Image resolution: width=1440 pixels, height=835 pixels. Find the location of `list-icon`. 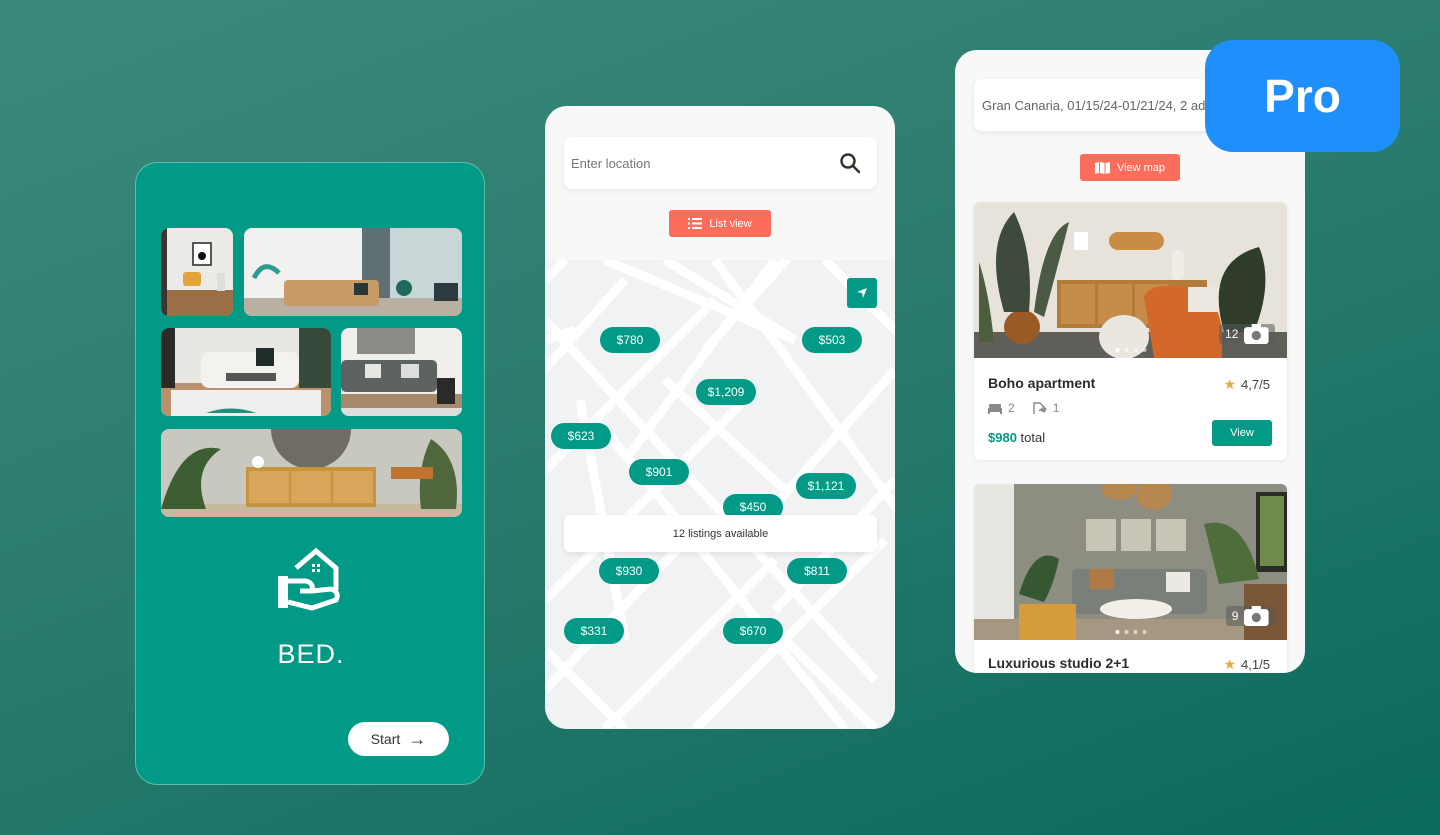

list-icon is located at coordinates (695, 223).